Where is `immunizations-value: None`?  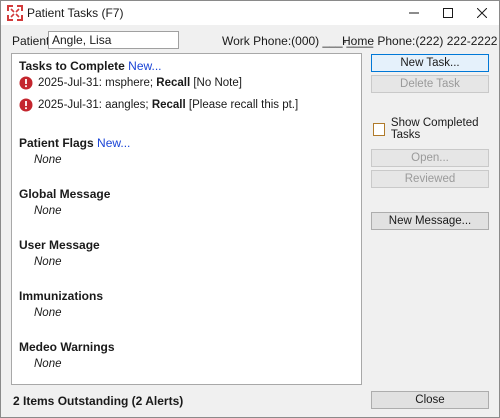
immunizations-value: None is located at coordinates (48, 313).